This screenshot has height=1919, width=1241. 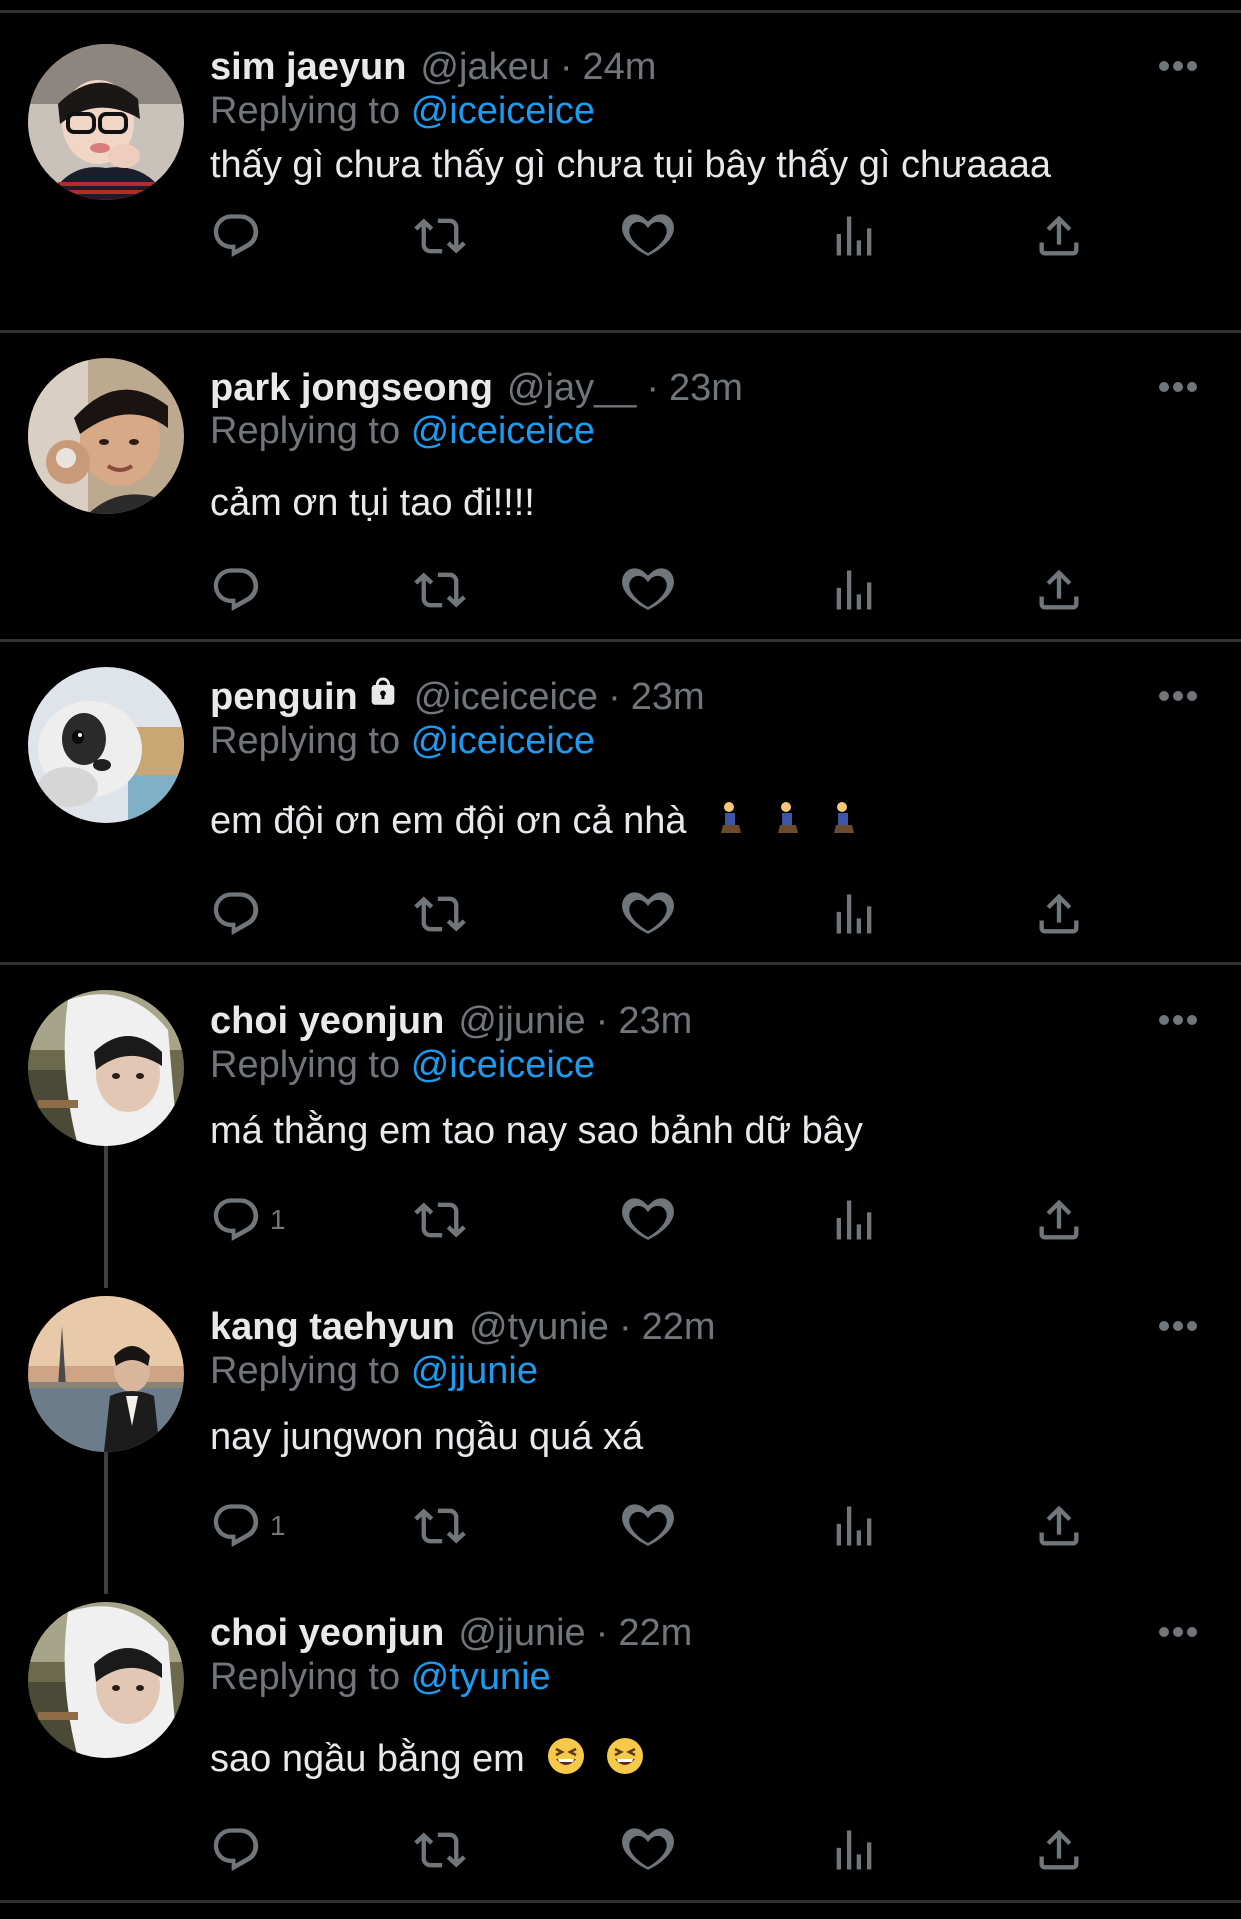 I want to click on lock-icon, so click(x=383, y=697).